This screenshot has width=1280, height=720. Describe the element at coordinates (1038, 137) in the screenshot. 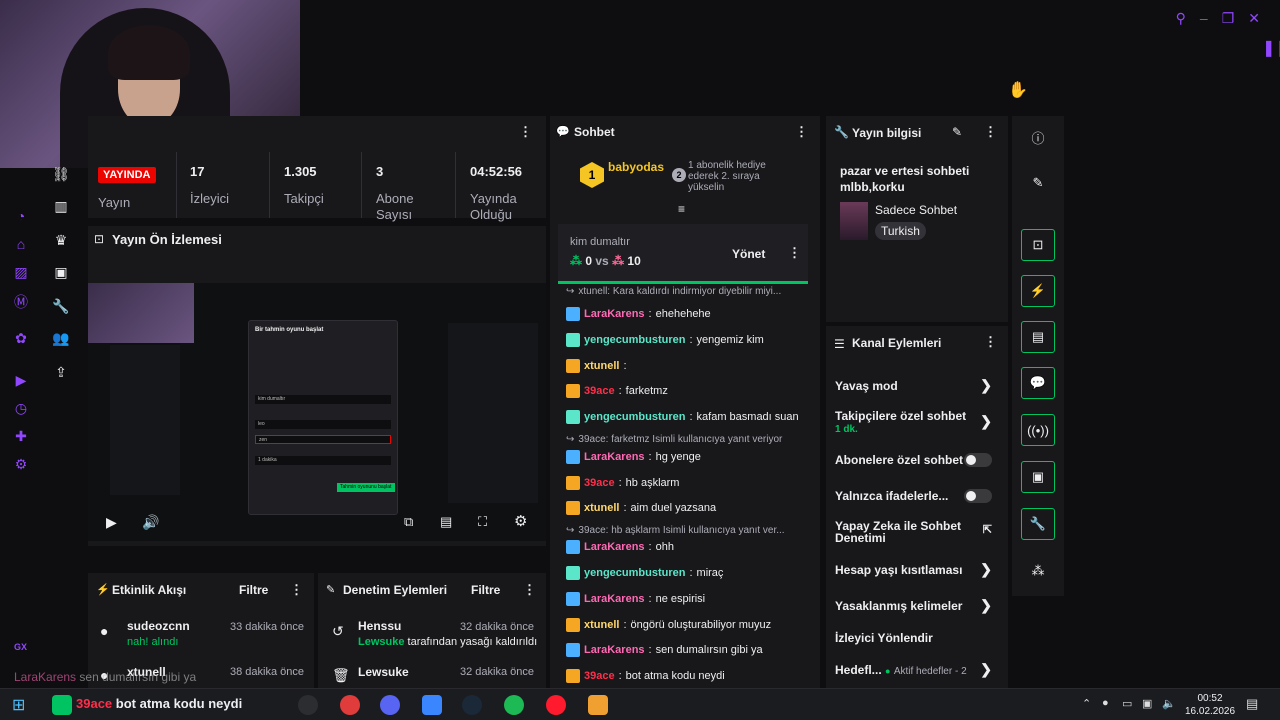

I see `info-icon: ⓘ` at that location.